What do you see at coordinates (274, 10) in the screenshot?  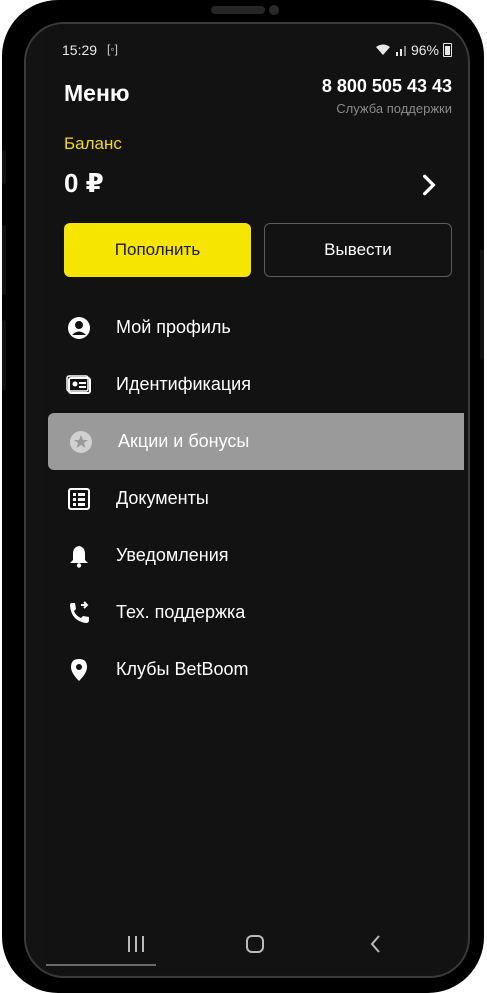 I see `front-camera` at bounding box center [274, 10].